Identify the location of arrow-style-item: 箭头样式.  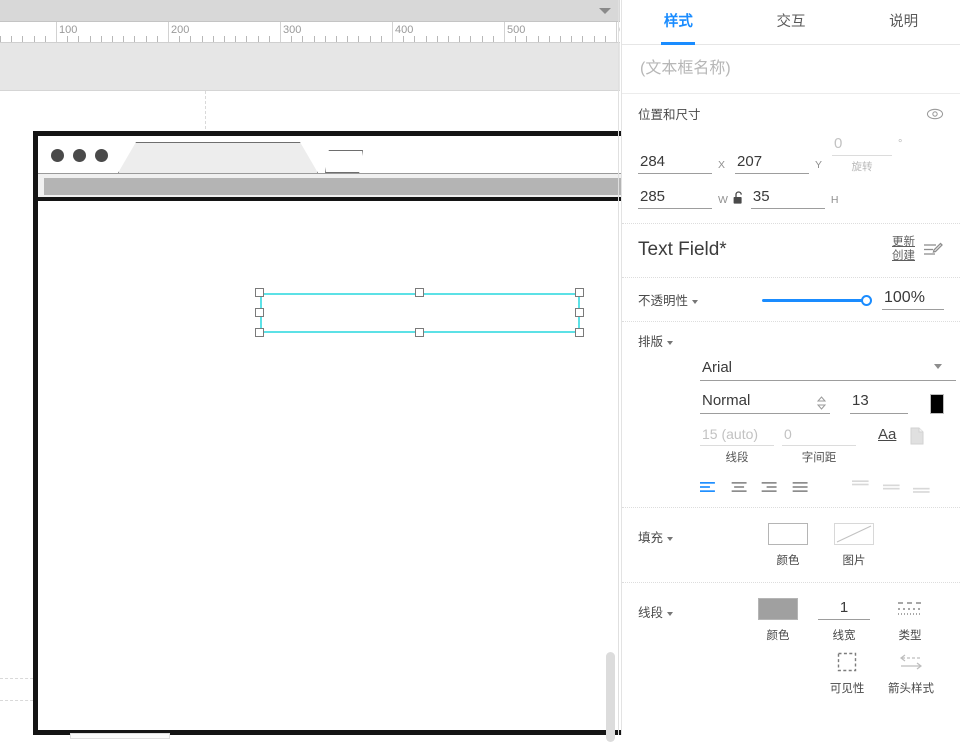
(911, 672).